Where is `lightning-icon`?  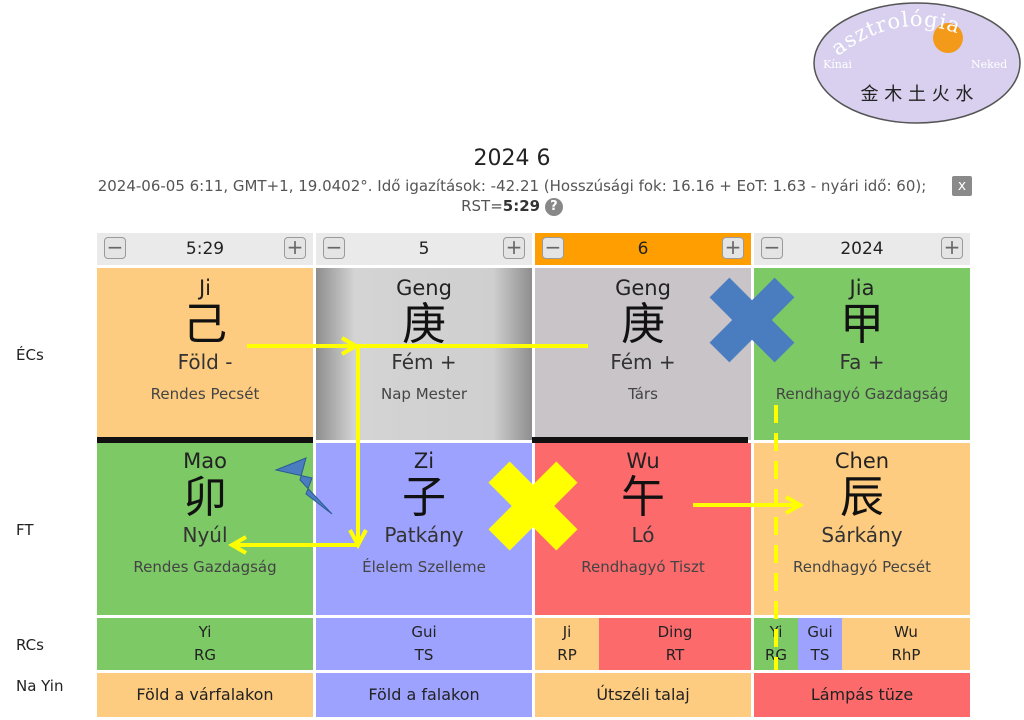 lightning-icon is located at coordinates (303, 486).